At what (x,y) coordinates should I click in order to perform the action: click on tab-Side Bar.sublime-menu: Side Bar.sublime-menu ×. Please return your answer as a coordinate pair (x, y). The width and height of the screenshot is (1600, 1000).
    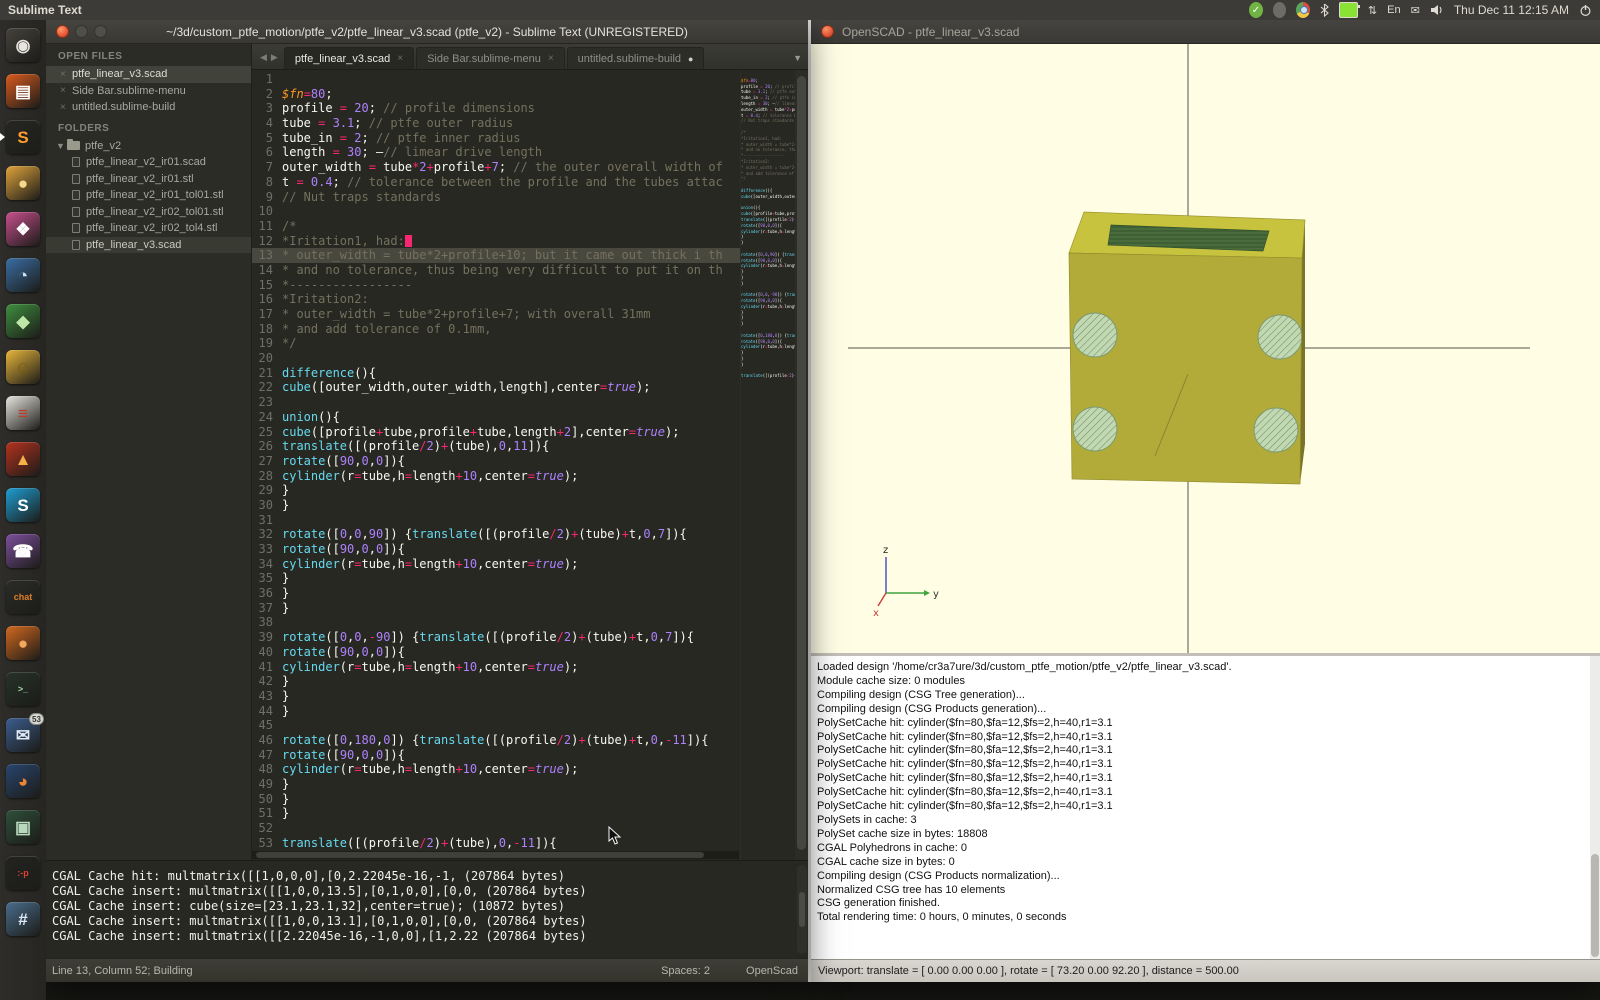
    Looking at the image, I should click on (490, 58).